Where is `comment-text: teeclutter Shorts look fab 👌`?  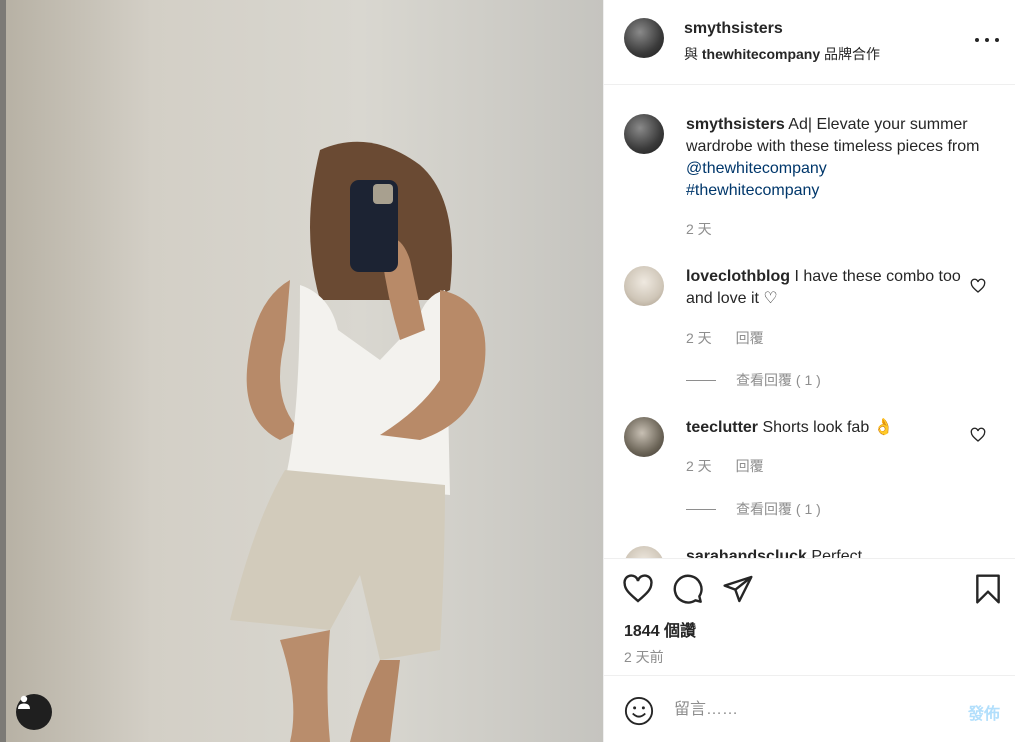 comment-text: teeclutter Shorts look fab 👌 is located at coordinates (836, 428).